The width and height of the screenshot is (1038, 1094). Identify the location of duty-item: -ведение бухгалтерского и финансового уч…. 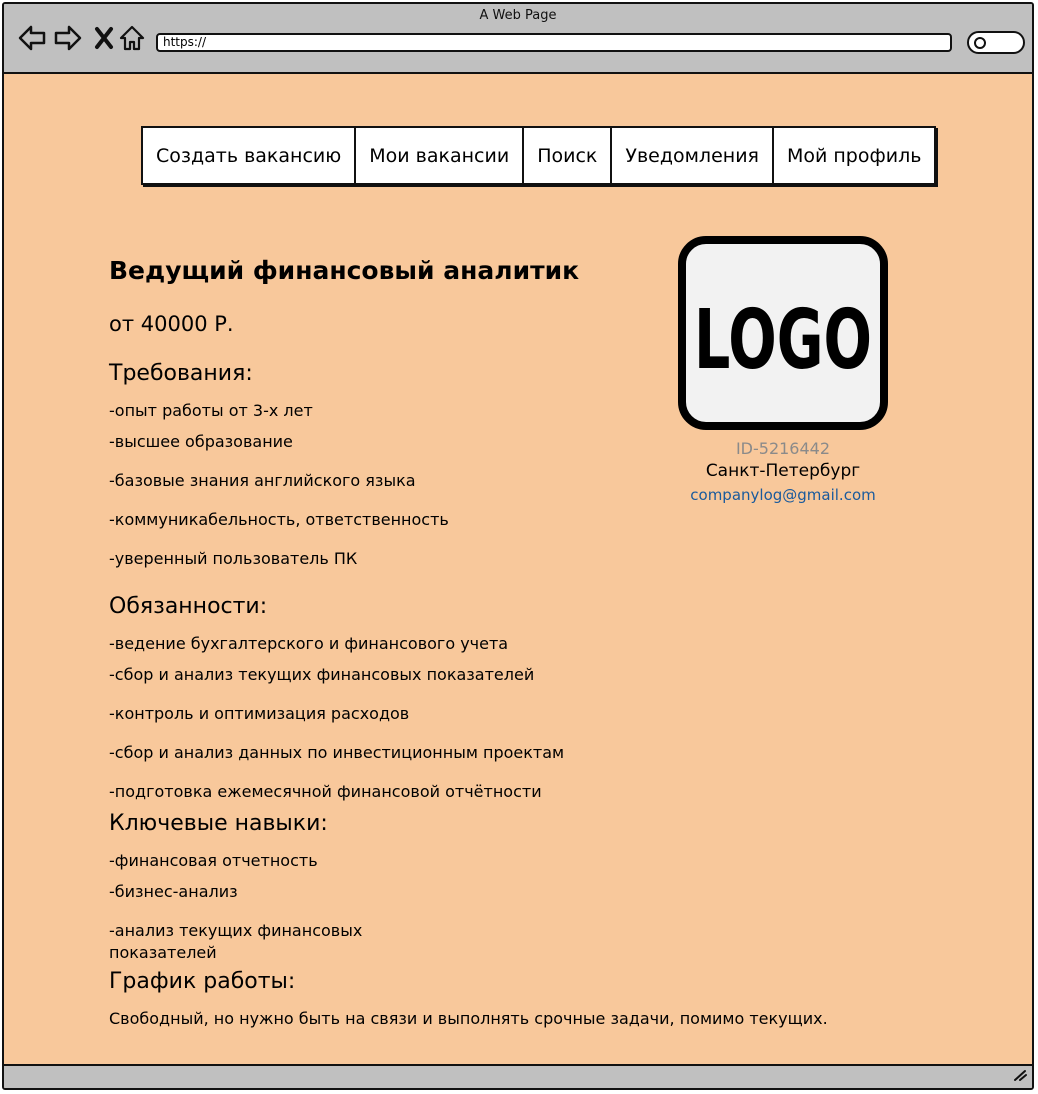
(309, 643).